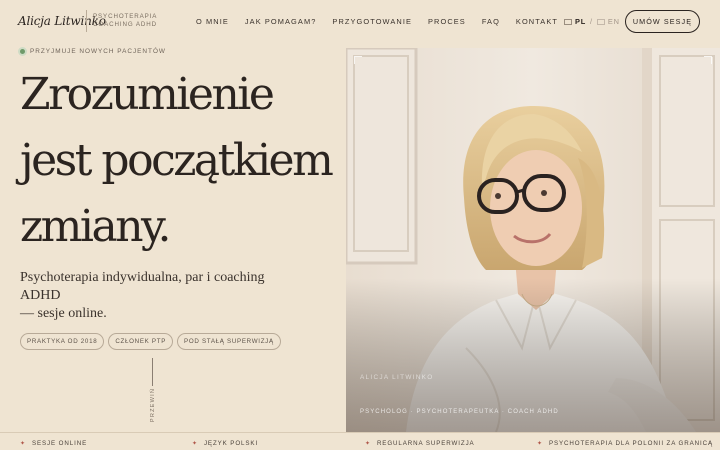 This screenshot has height=450, width=720. I want to click on lang-pl-link: PL, so click(580, 21).